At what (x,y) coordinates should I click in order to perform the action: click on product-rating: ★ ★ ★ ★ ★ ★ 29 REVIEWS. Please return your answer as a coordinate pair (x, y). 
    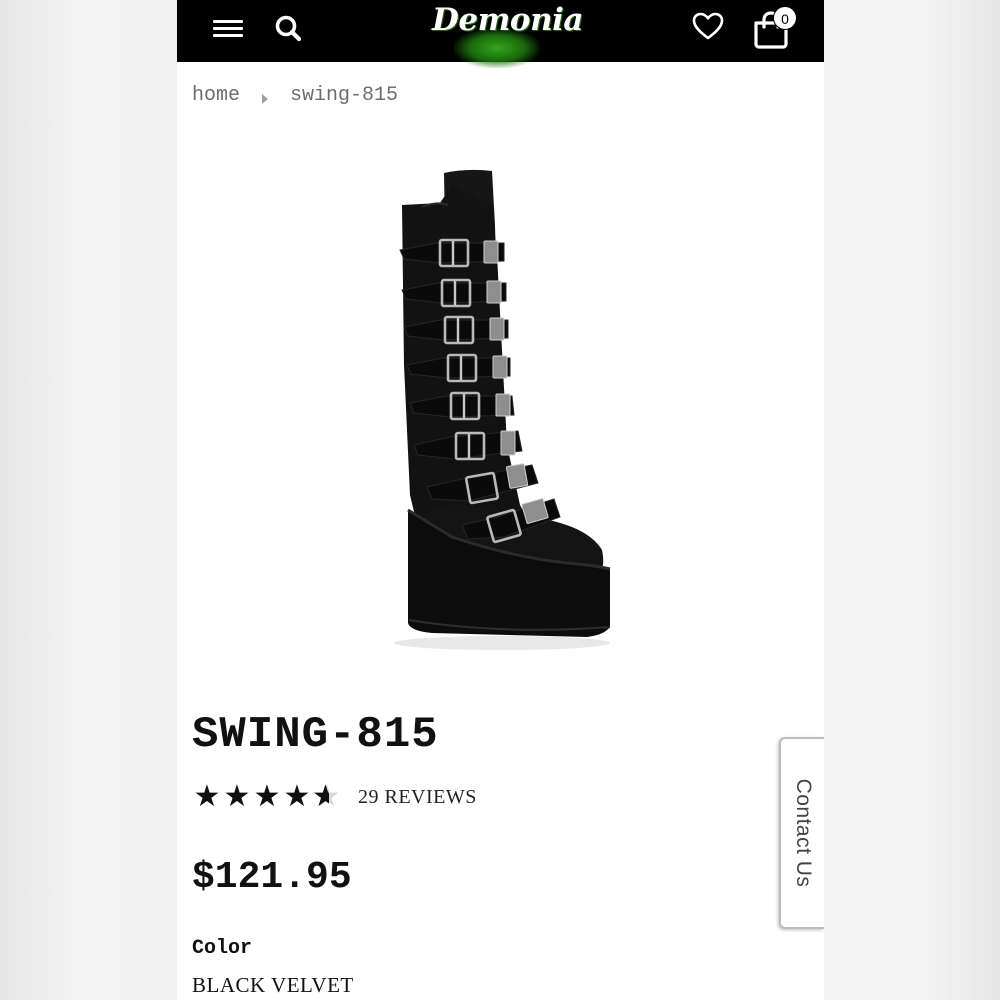
    Looking at the image, I should click on (334, 797).